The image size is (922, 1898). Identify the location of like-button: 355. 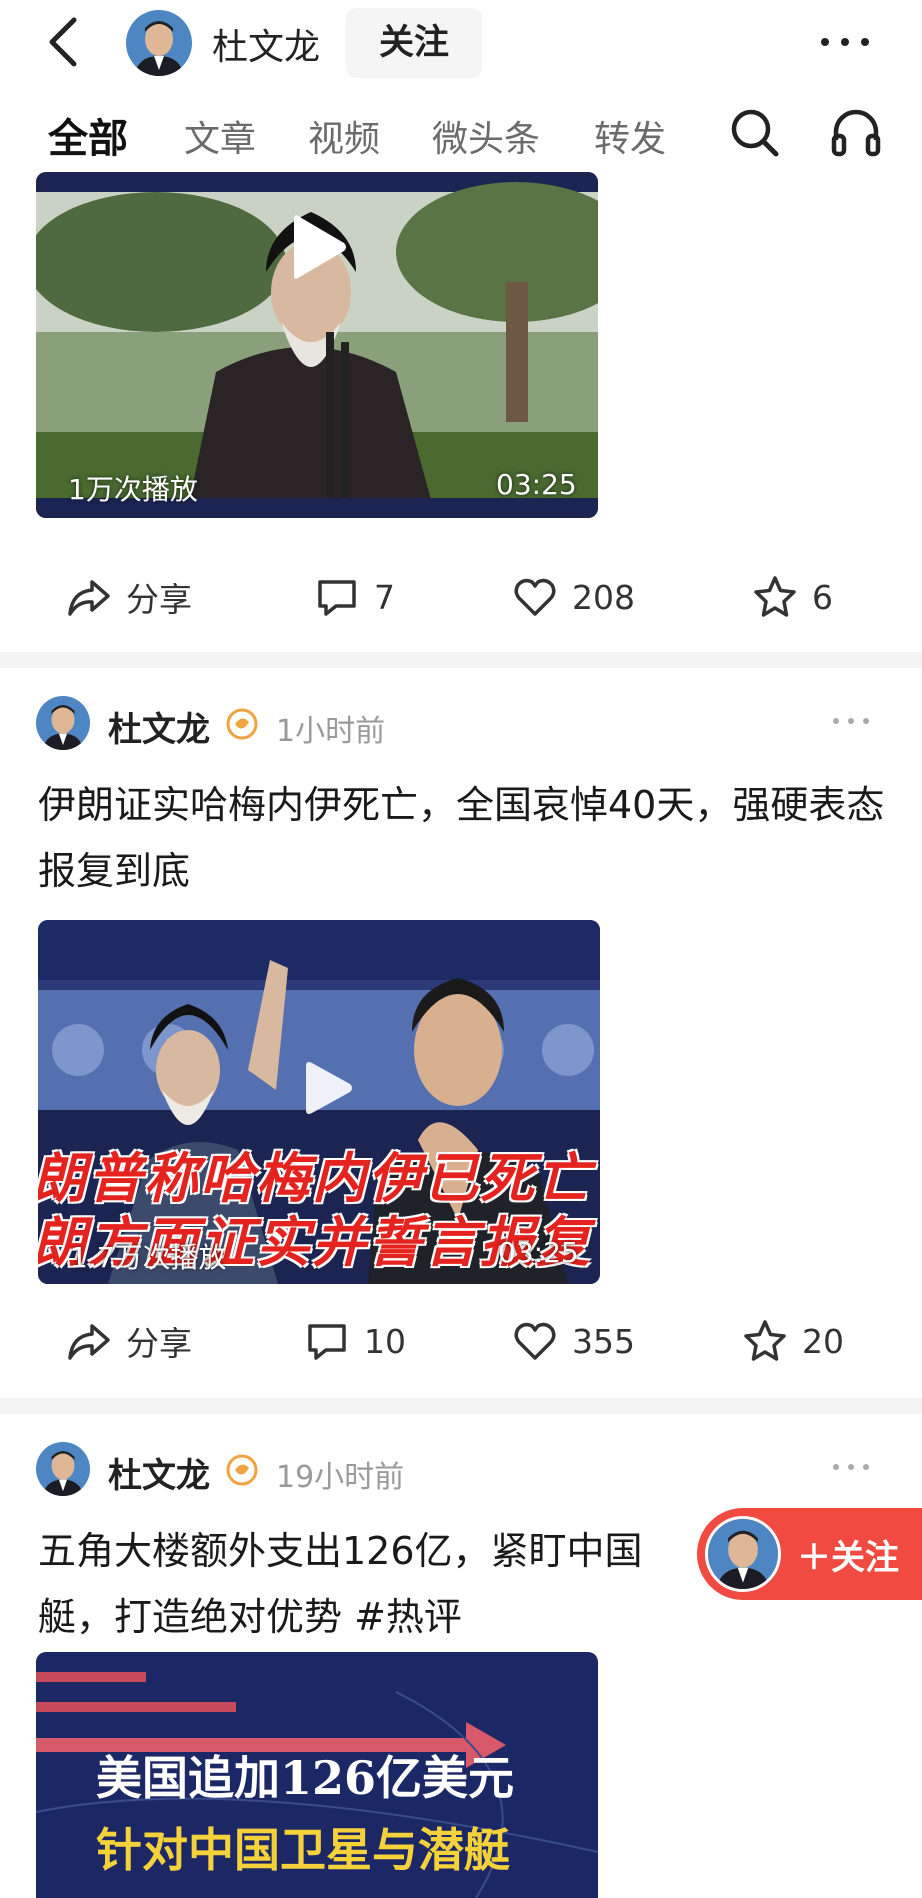
(573, 1341).